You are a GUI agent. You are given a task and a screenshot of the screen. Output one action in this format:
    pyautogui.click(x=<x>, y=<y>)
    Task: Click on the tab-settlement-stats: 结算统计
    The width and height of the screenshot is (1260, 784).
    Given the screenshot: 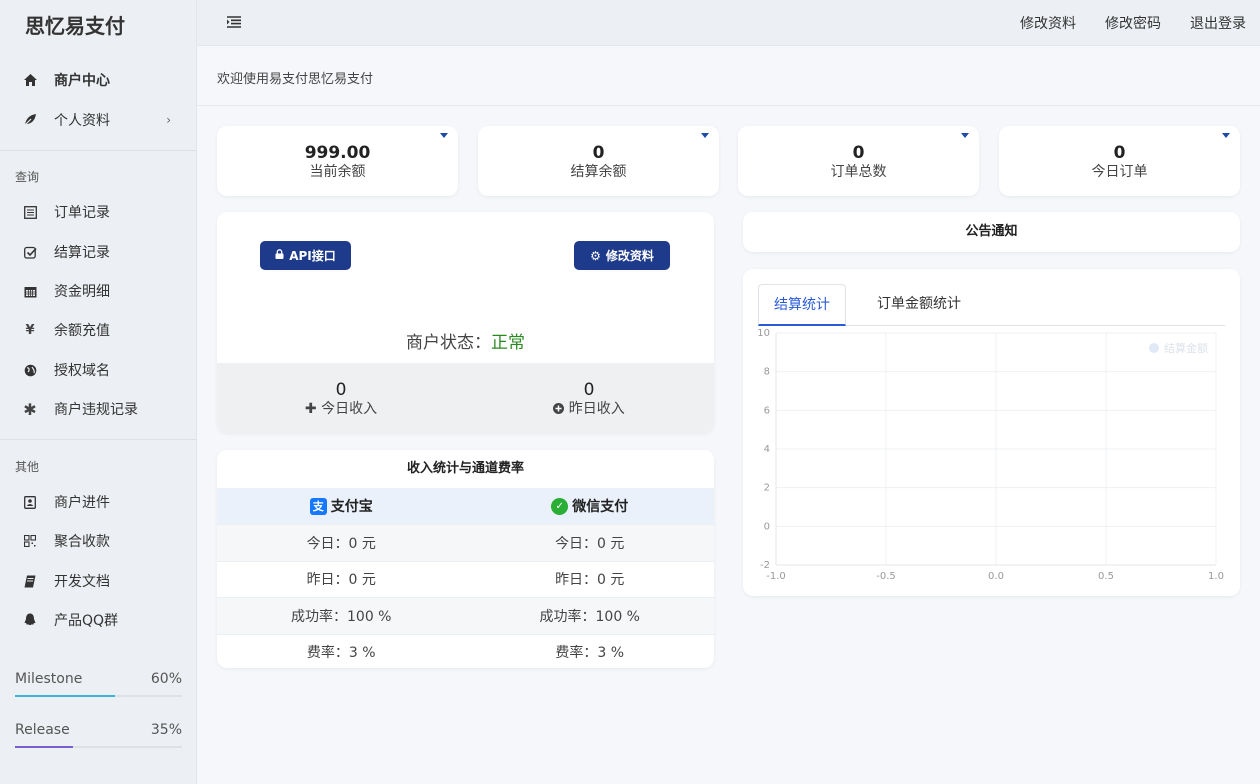 What is the action you would take?
    pyautogui.click(x=802, y=305)
    